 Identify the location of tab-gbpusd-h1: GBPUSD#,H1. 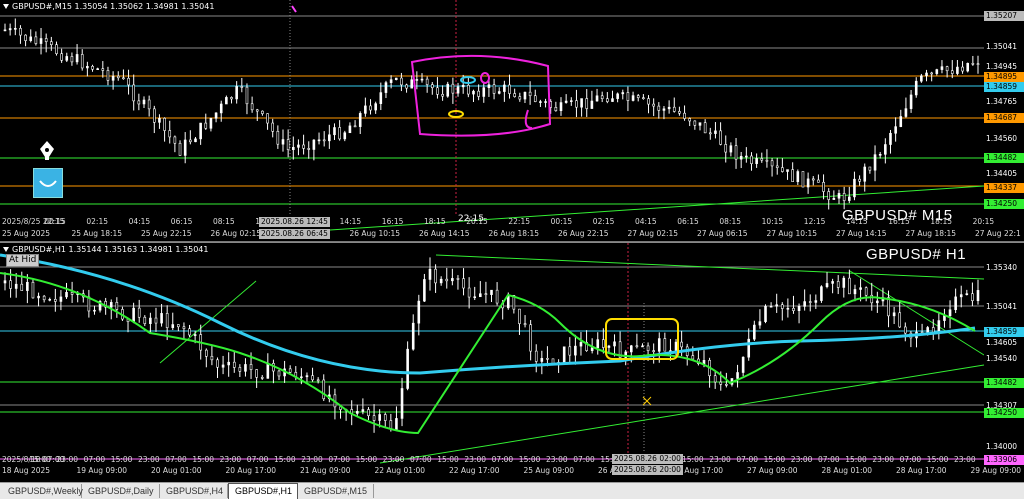
(263, 491).